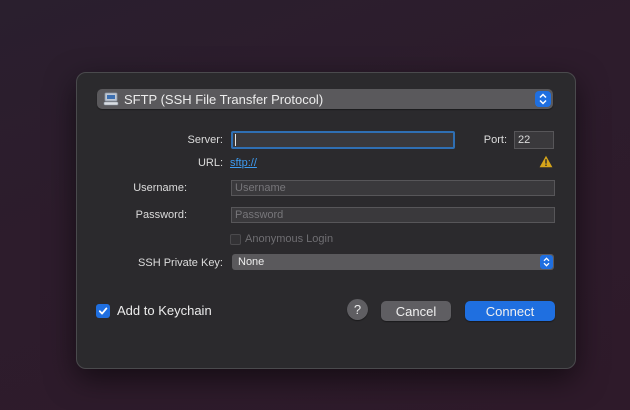 This screenshot has width=630, height=410. What do you see at coordinates (325, 99) in the screenshot?
I see `protocol-select: SFTP (SSH File Transfer Protocol)` at bounding box center [325, 99].